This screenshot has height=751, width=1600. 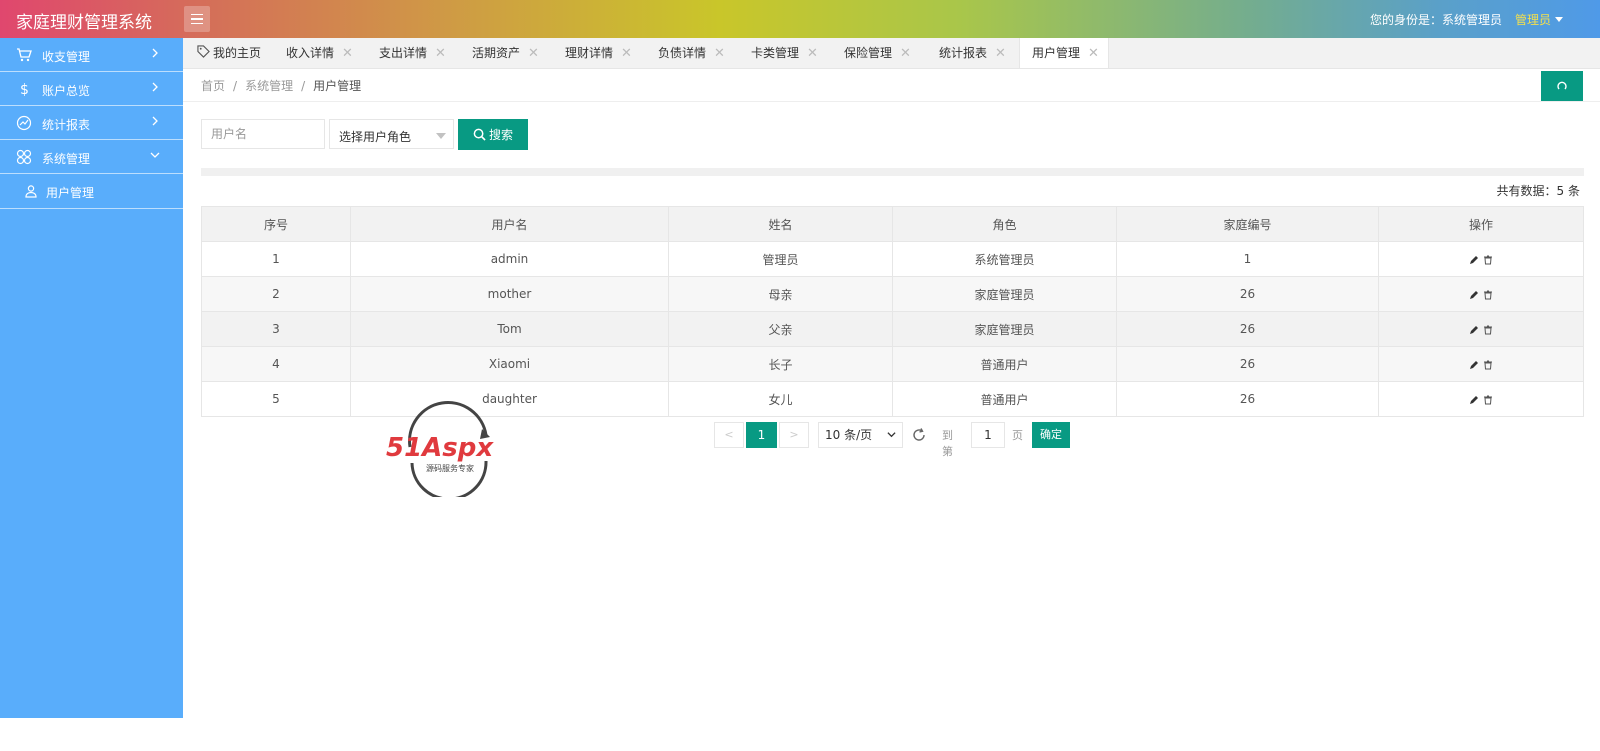 I want to click on total-count: 共有数据：5 条, so click(x=1538, y=191).